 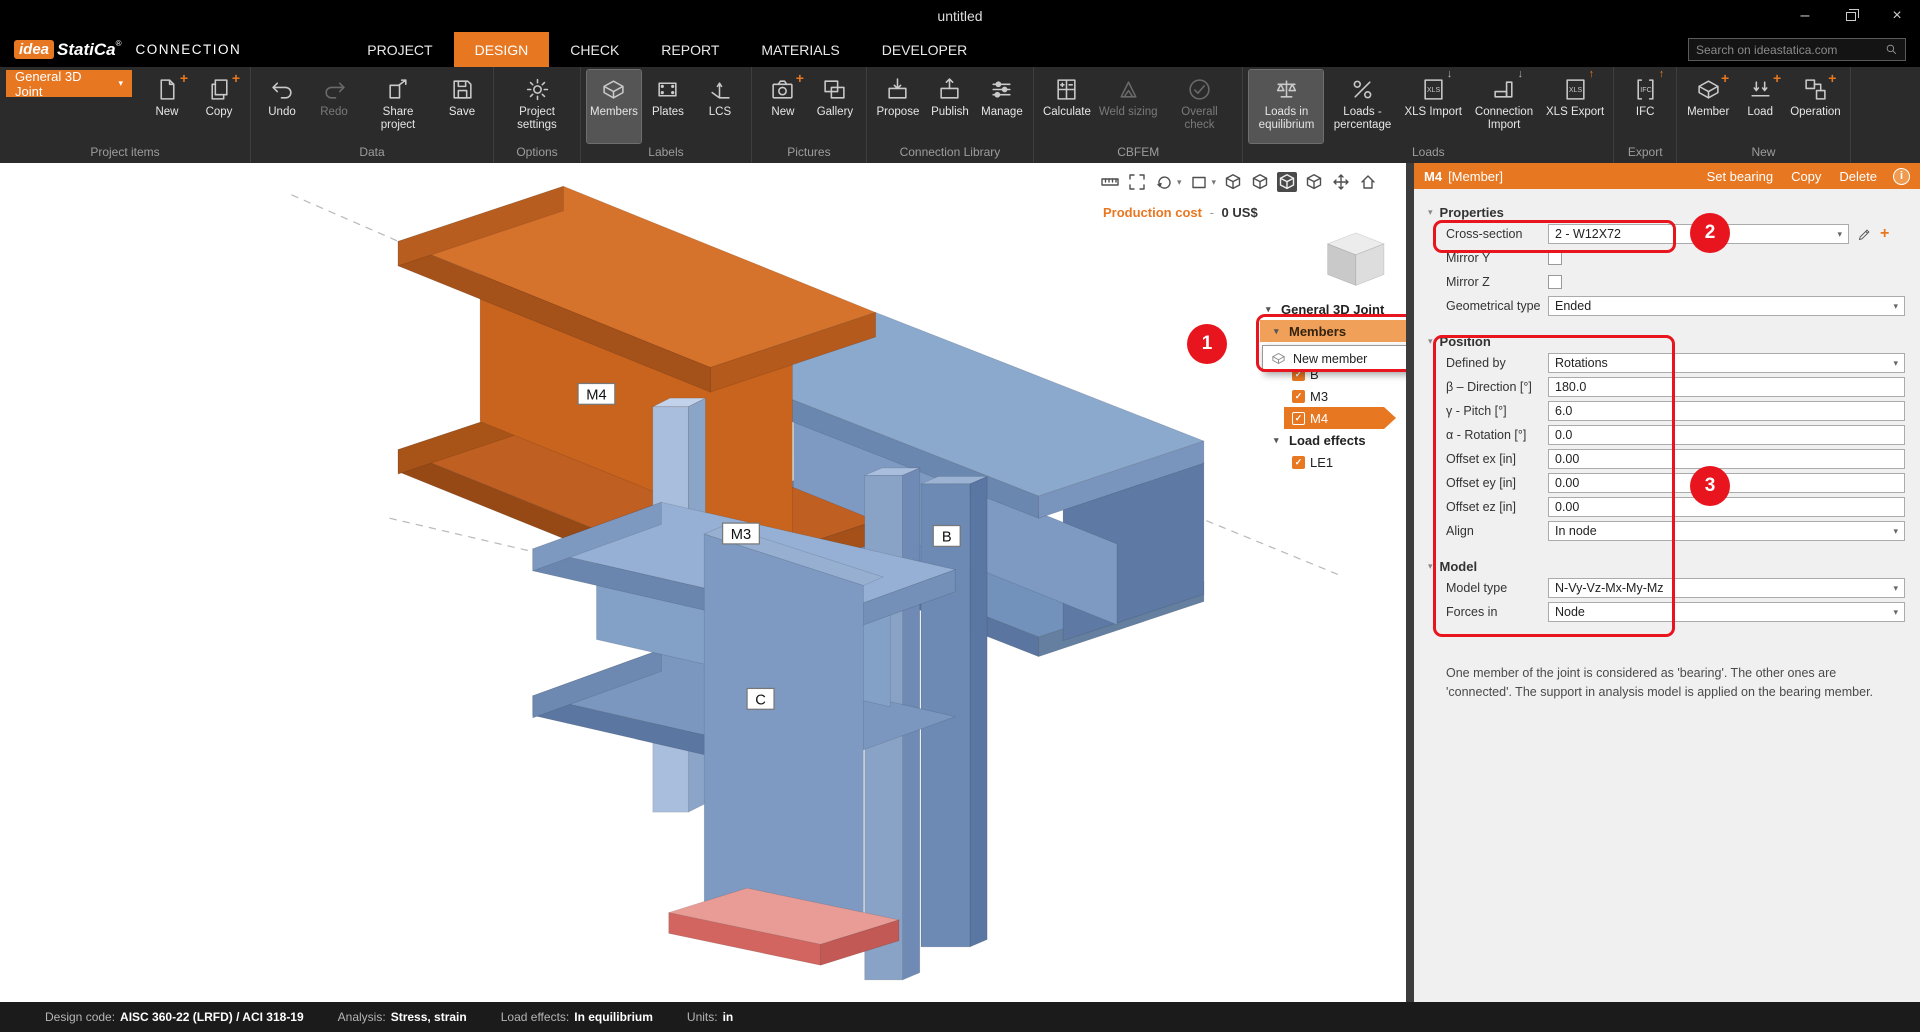 What do you see at coordinates (398, 106) in the screenshot?
I see `share-project-button: Share project` at bounding box center [398, 106].